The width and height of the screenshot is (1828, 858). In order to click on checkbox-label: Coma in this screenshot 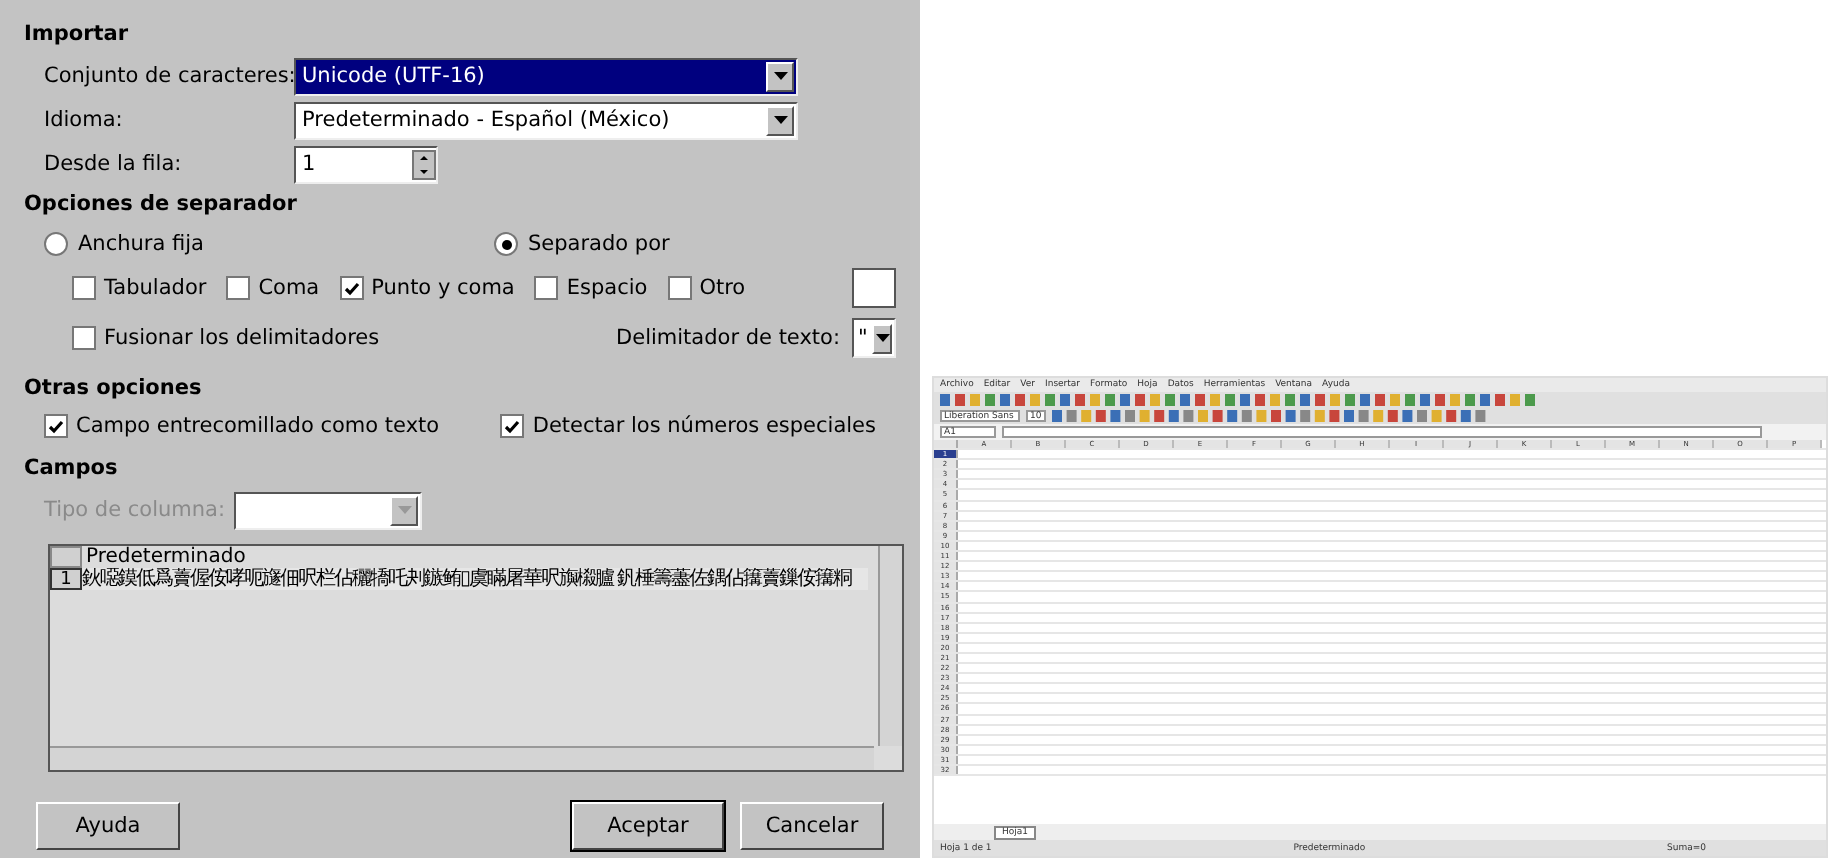, I will do `click(289, 288)`.